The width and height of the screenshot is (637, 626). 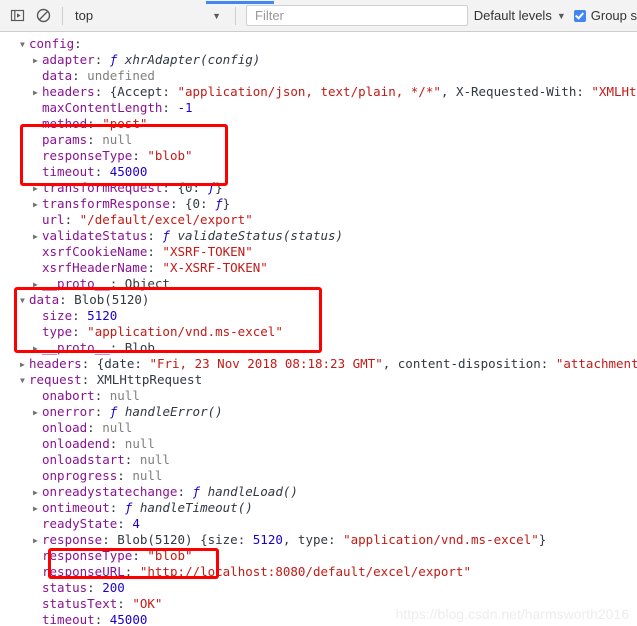 What do you see at coordinates (51, 44) in the screenshot?
I see `object-tree-row: config:` at bounding box center [51, 44].